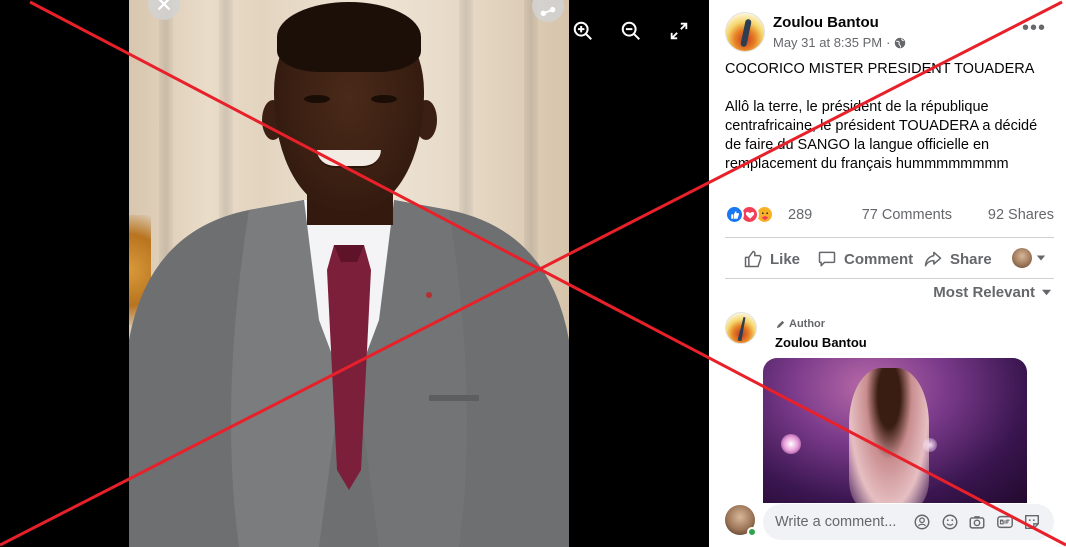  I want to click on fullscreen-button, so click(679, 31).